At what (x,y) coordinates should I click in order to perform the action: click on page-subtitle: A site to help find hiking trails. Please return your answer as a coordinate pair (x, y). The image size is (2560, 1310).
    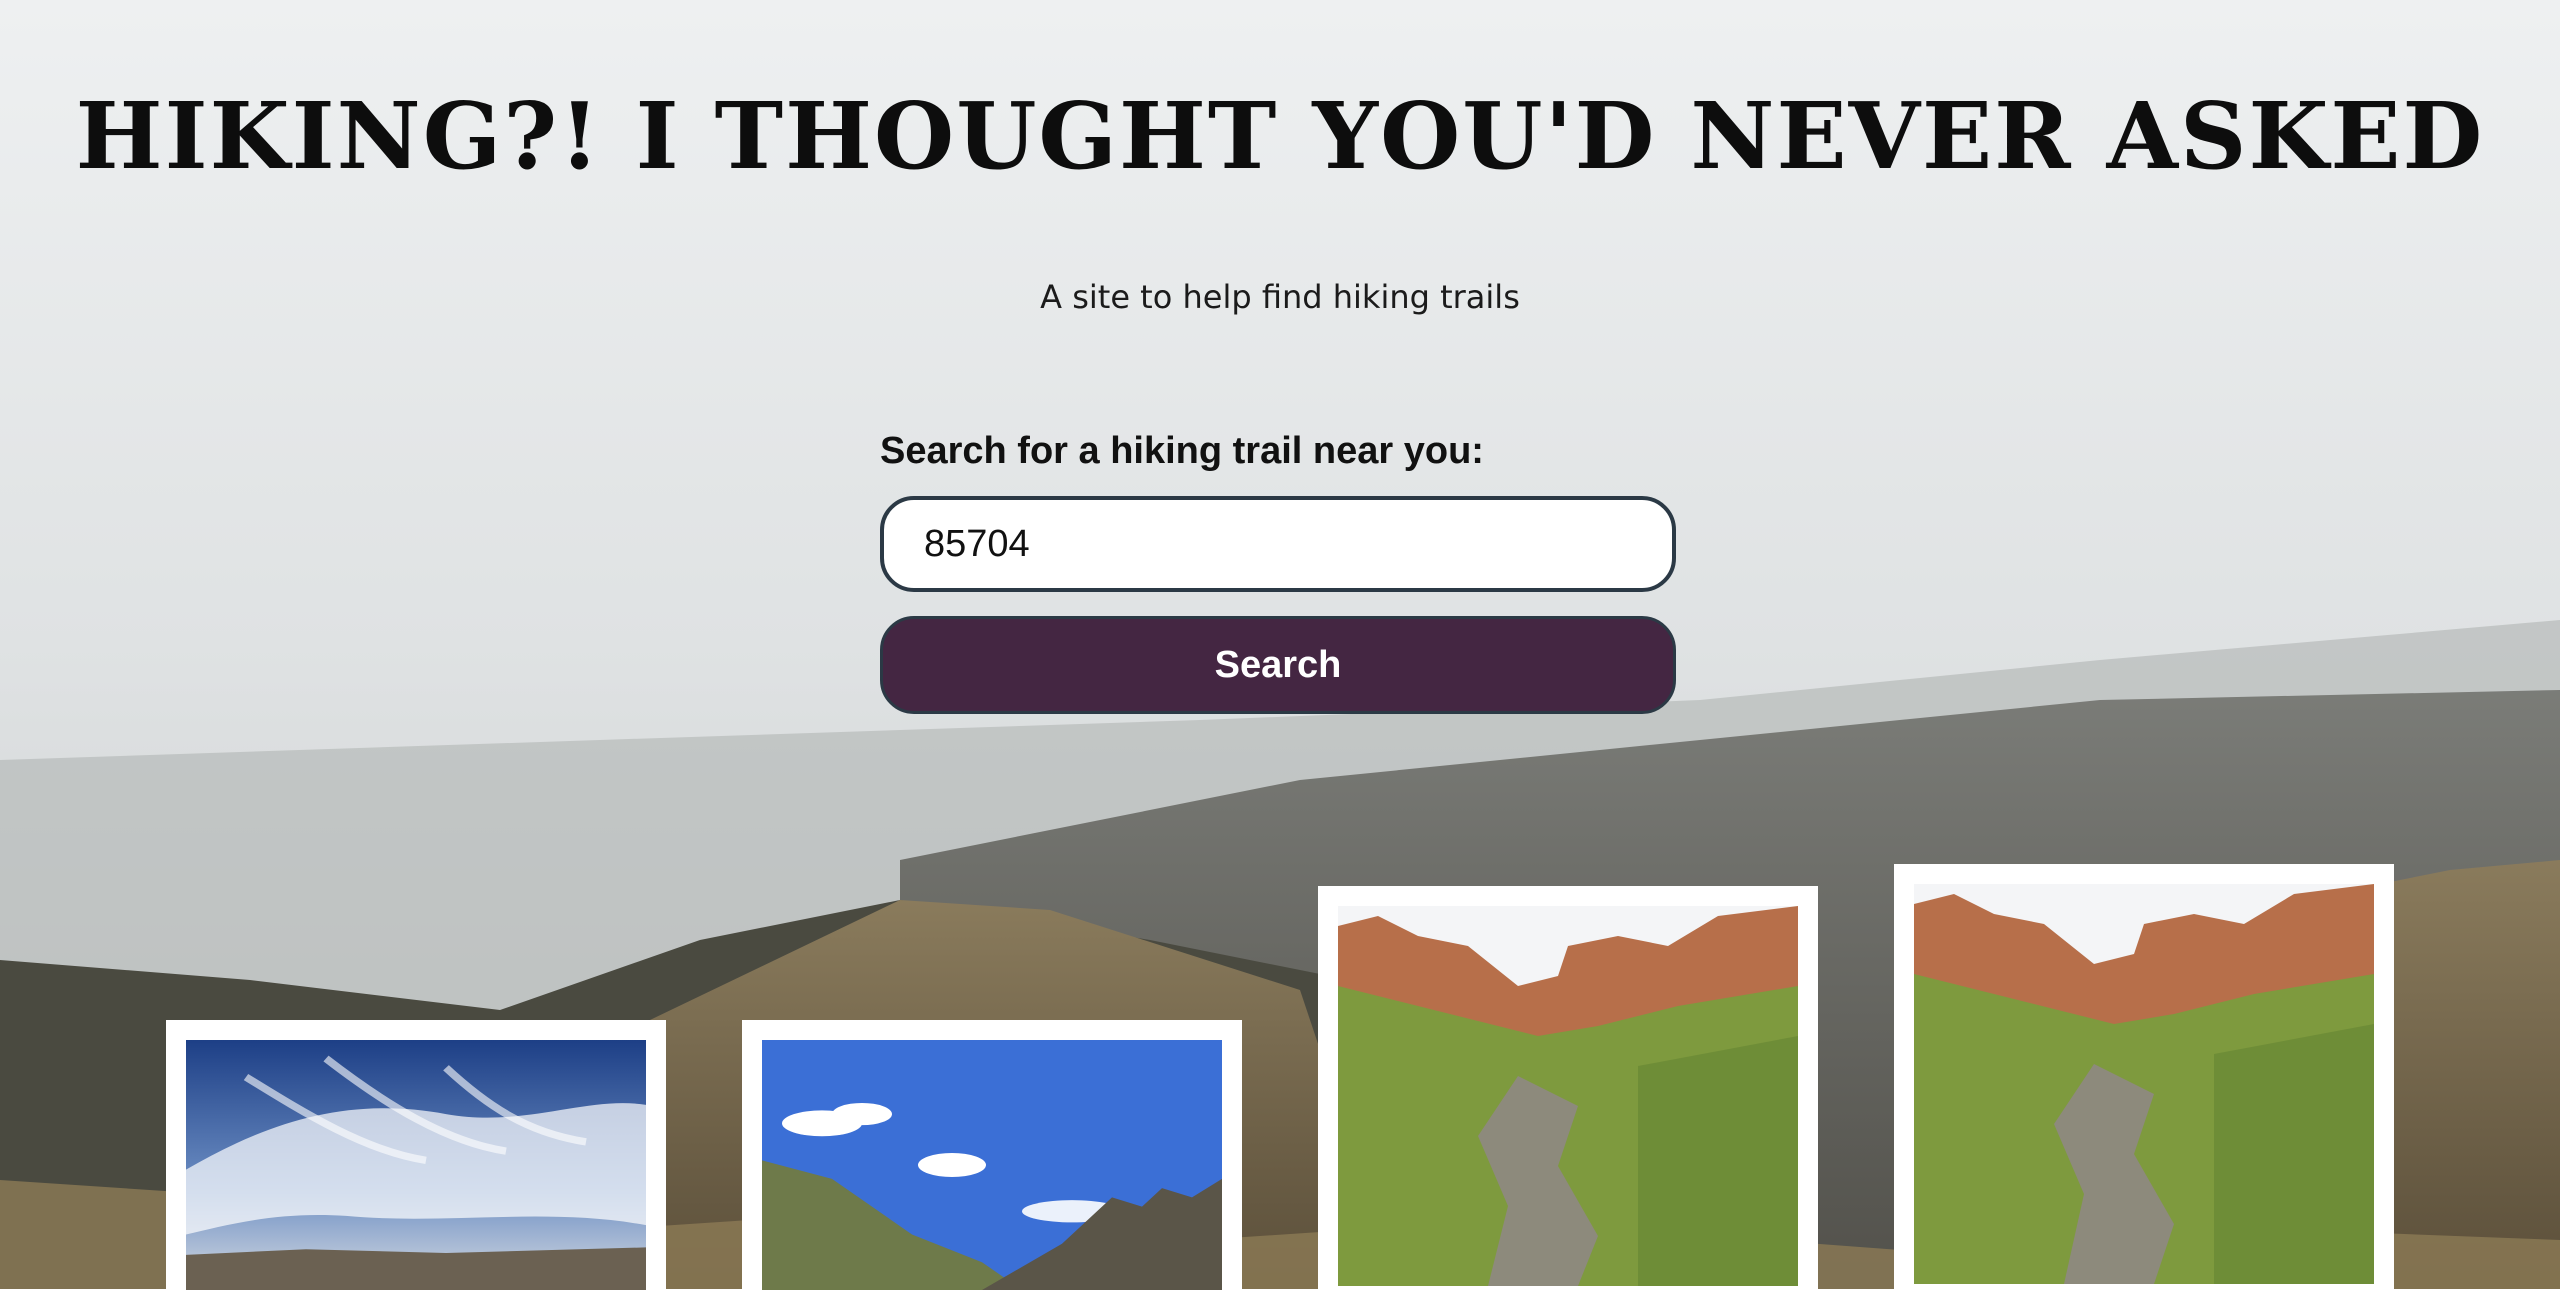
    Looking at the image, I should click on (1280, 297).